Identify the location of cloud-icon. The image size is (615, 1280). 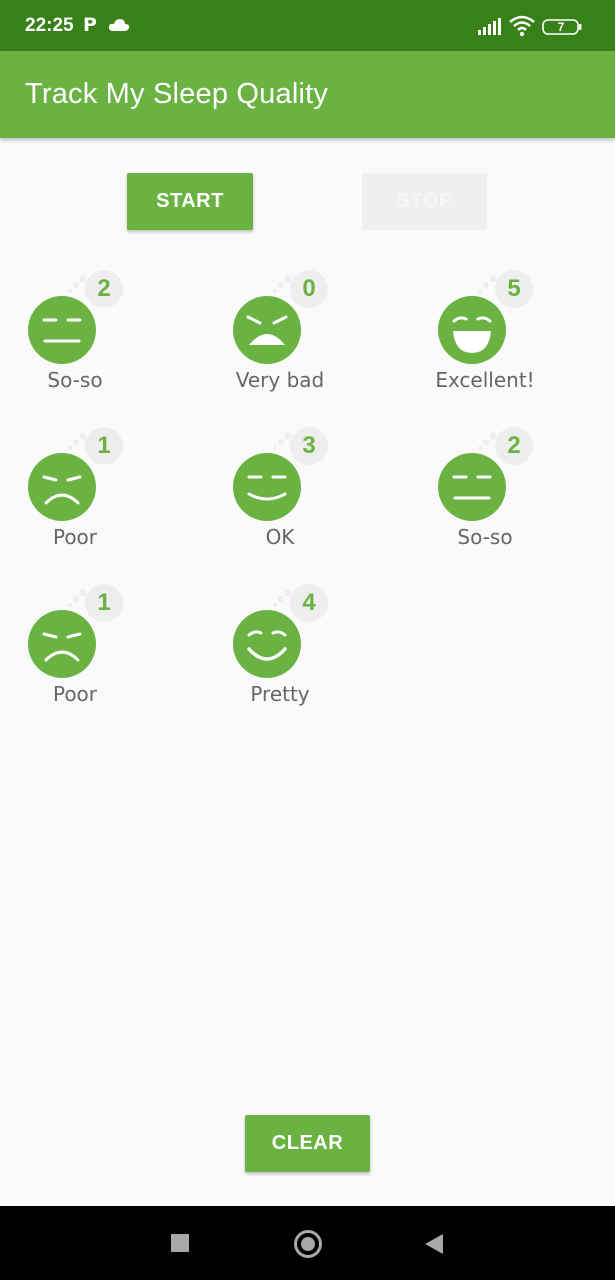
(119, 25).